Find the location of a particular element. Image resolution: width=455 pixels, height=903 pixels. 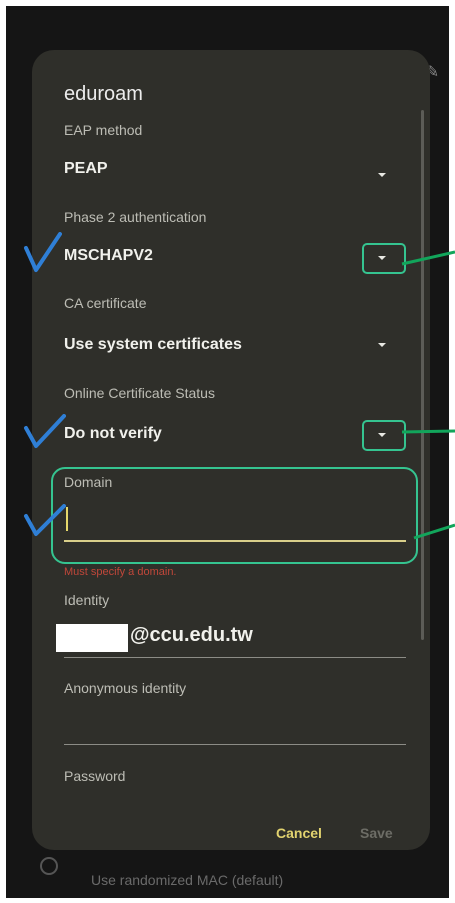

text-cursor is located at coordinates (67, 519).